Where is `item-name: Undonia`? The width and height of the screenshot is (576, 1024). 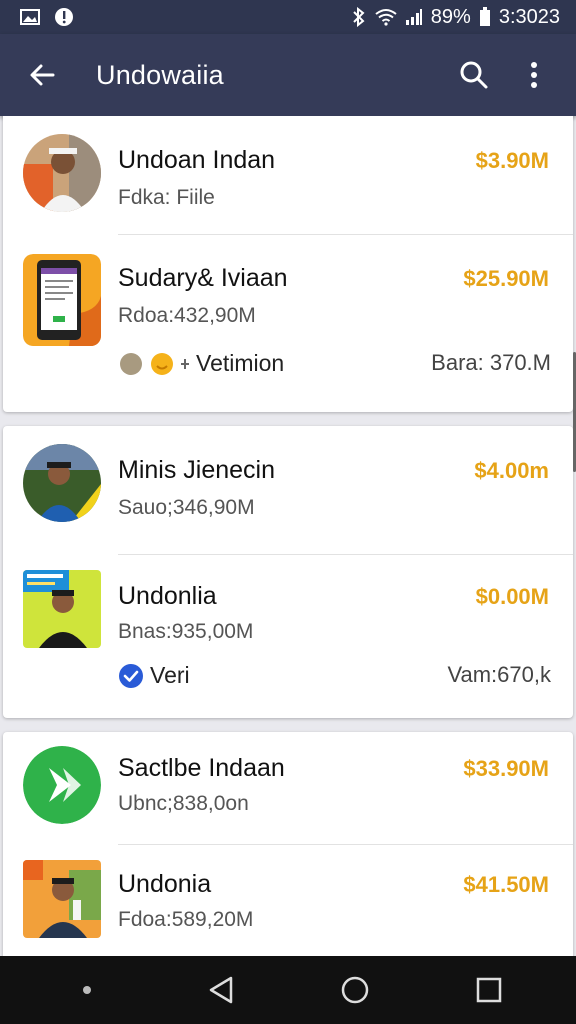
item-name: Undonia is located at coordinates (165, 884).